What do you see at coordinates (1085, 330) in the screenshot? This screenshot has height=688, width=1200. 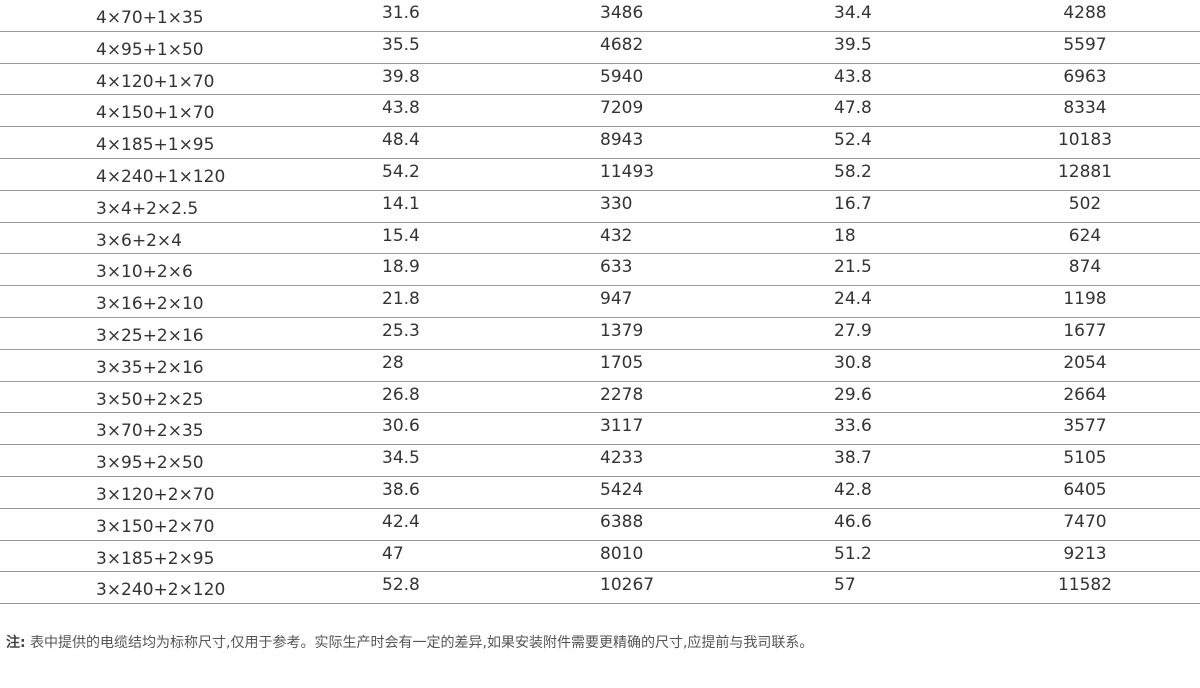 I see `weight-cell: 1677` at bounding box center [1085, 330].